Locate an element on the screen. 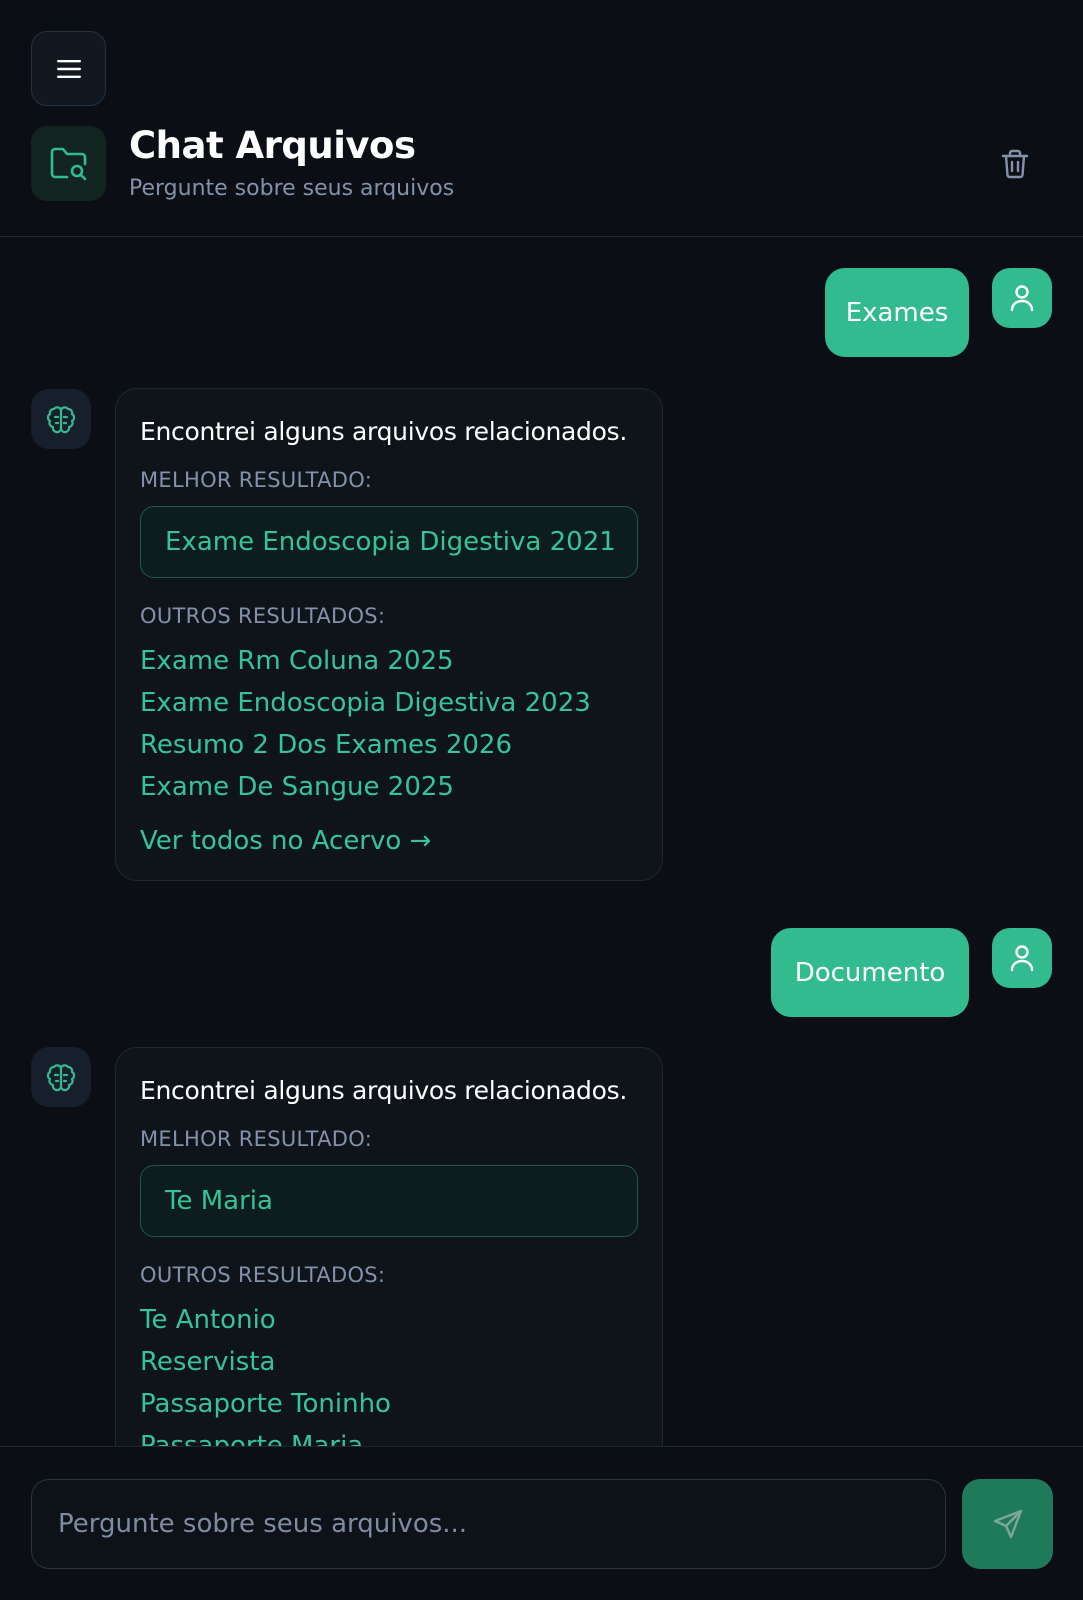 This screenshot has height=1600, width=1083. send-icon is located at coordinates (1007, 1524).